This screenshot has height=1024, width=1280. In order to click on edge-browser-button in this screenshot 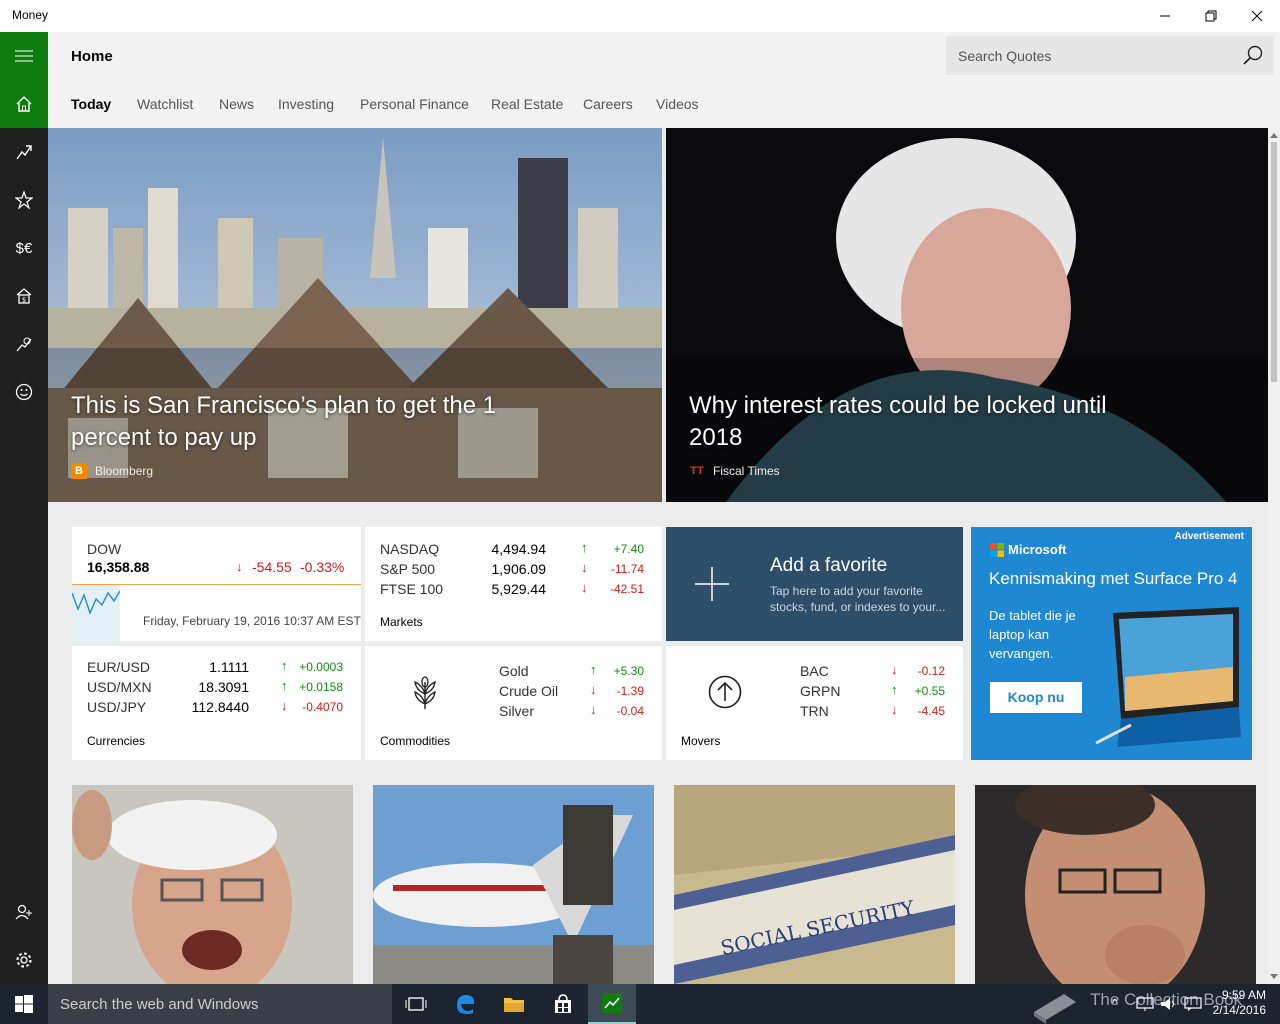, I will do `click(465, 1004)`.